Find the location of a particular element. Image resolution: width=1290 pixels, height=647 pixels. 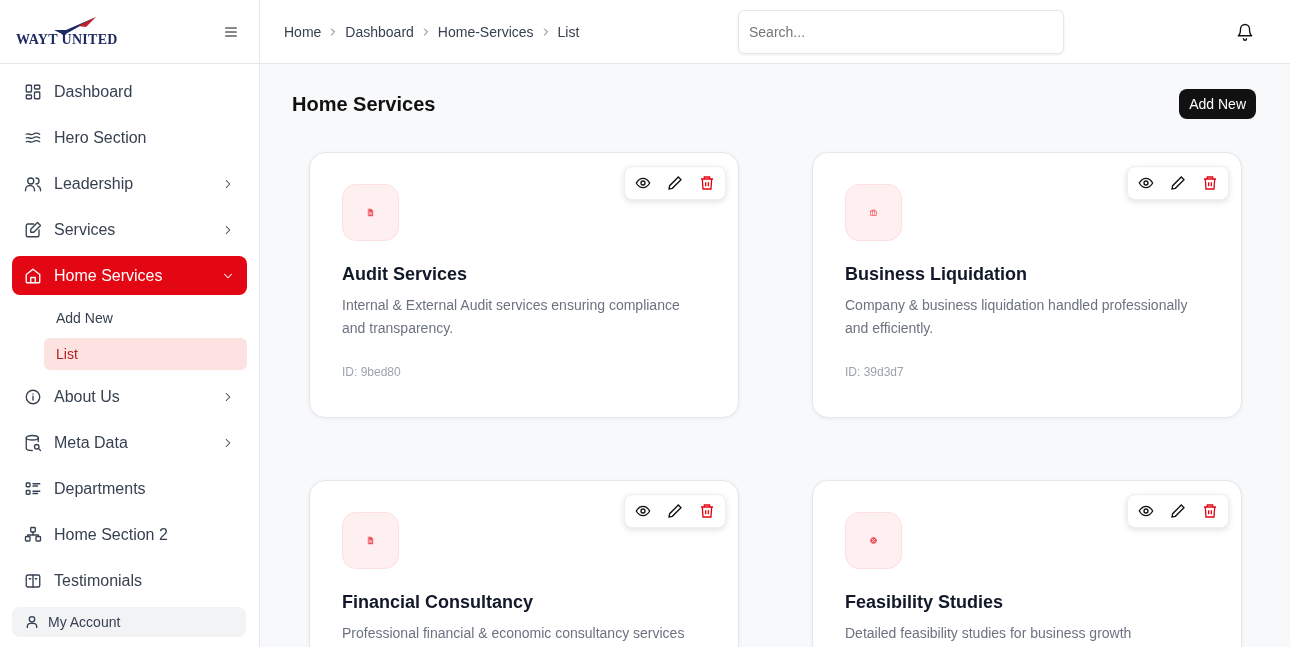

database-search-icon is located at coordinates (33, 442).